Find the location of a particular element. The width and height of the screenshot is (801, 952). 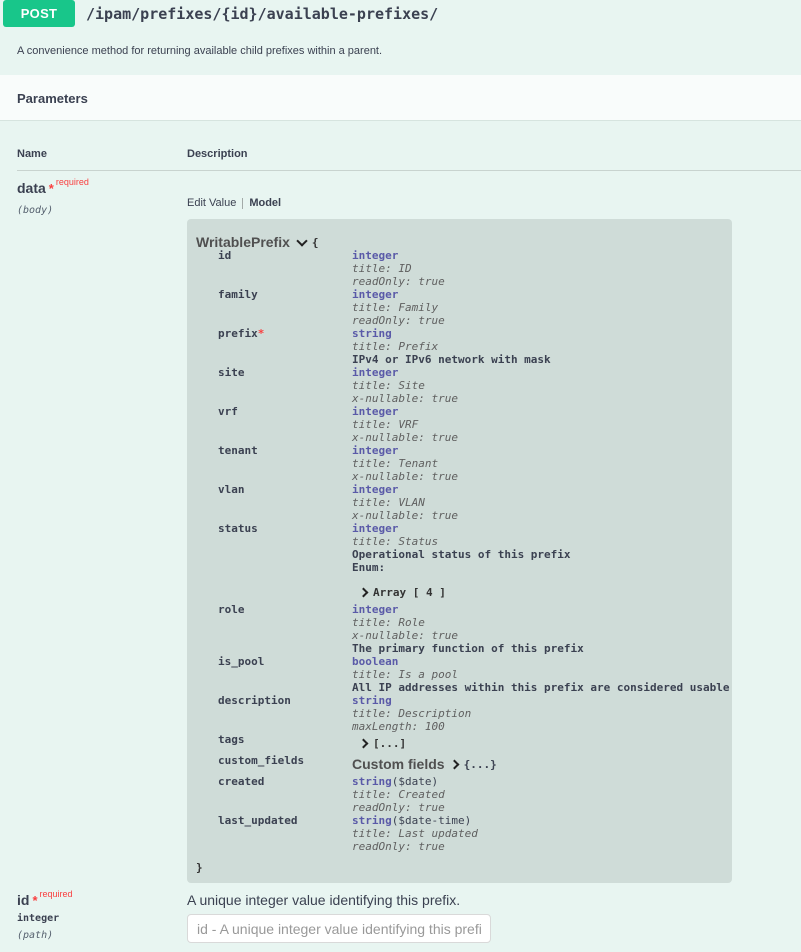

parameters-title: Parameters is located at coordinates (52, 98).